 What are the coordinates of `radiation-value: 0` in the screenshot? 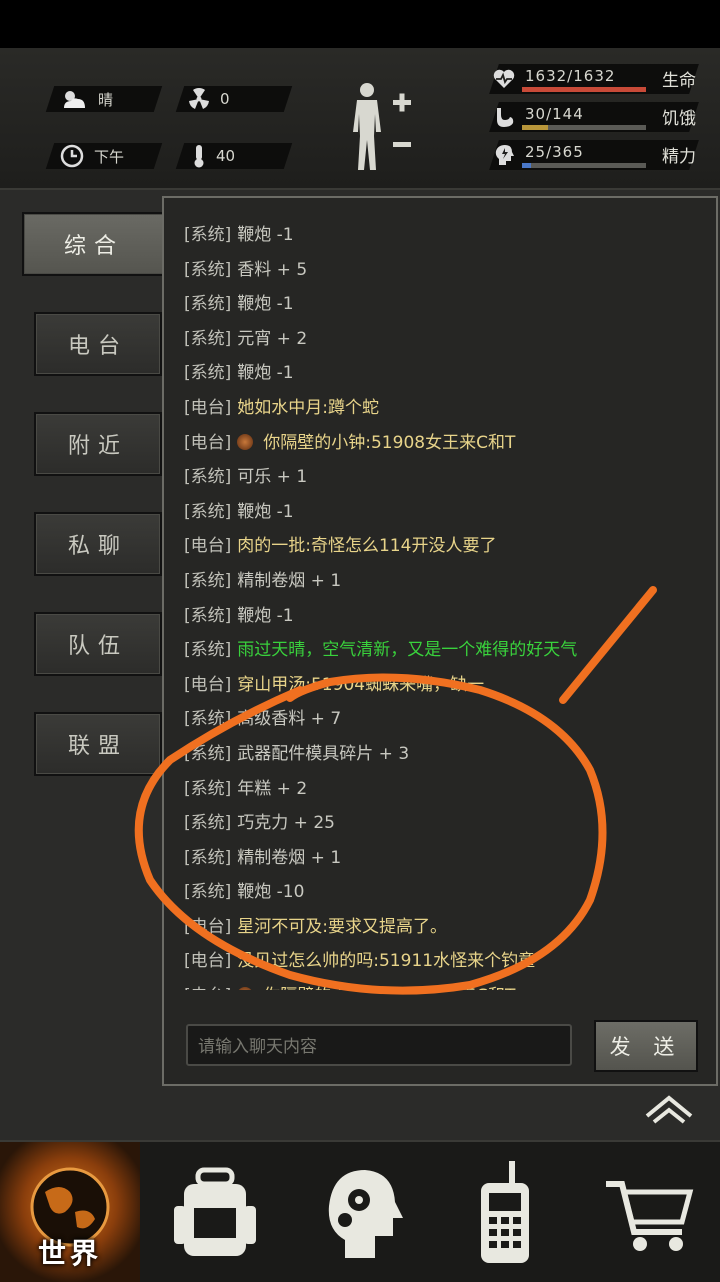 It's located at (225, 99).